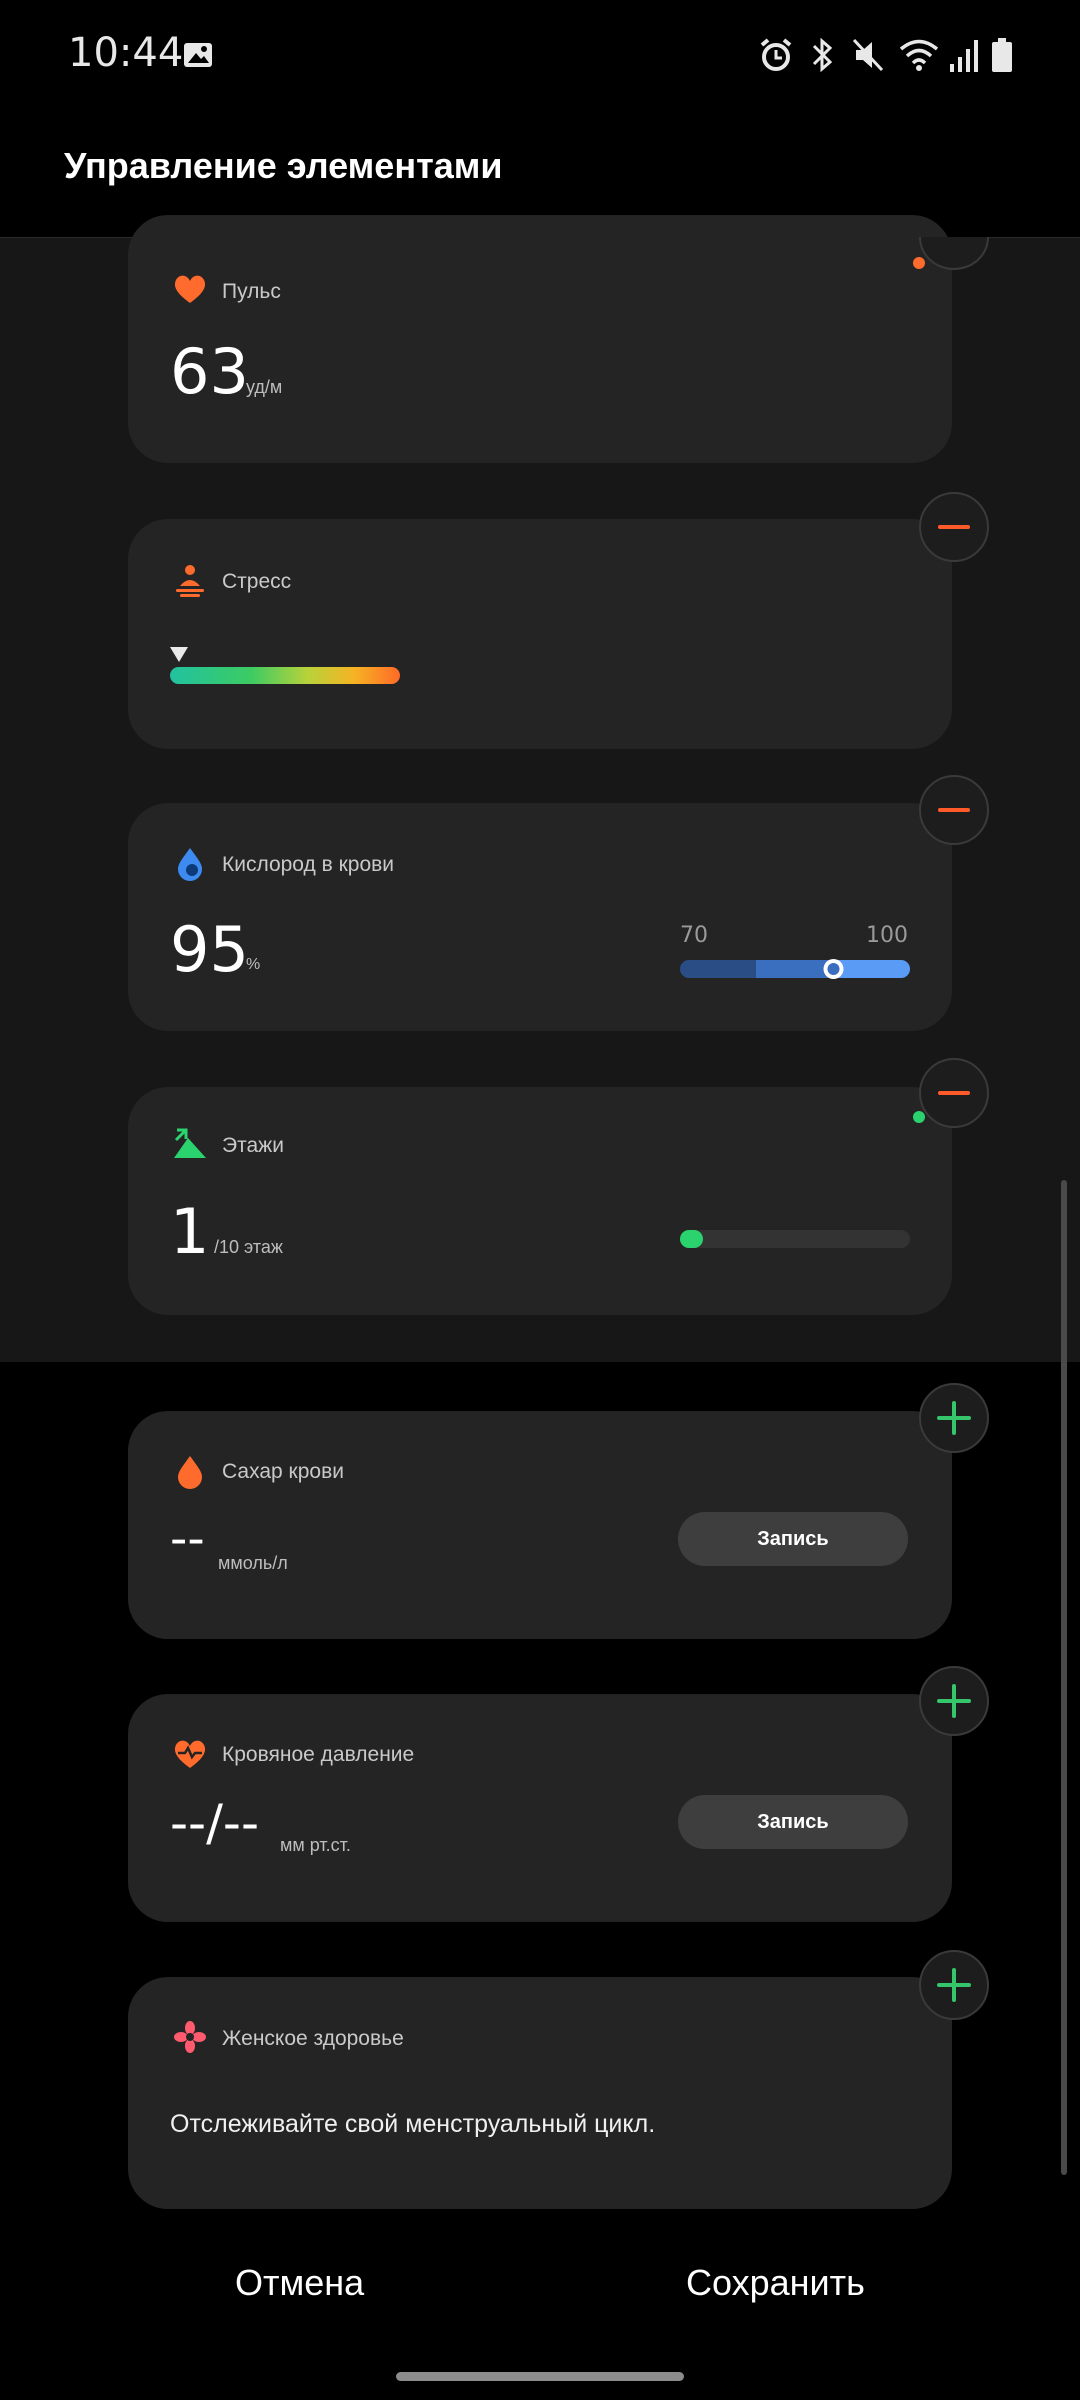 Image resolution: width=1080 pixels, height=2400 pixels. What do you see at coordinates (540, 1525) in the screenshot?
I see `blood-sugar-card: Сахар крови -- ммоль/л Запись` at bounding box center [540, 1525].